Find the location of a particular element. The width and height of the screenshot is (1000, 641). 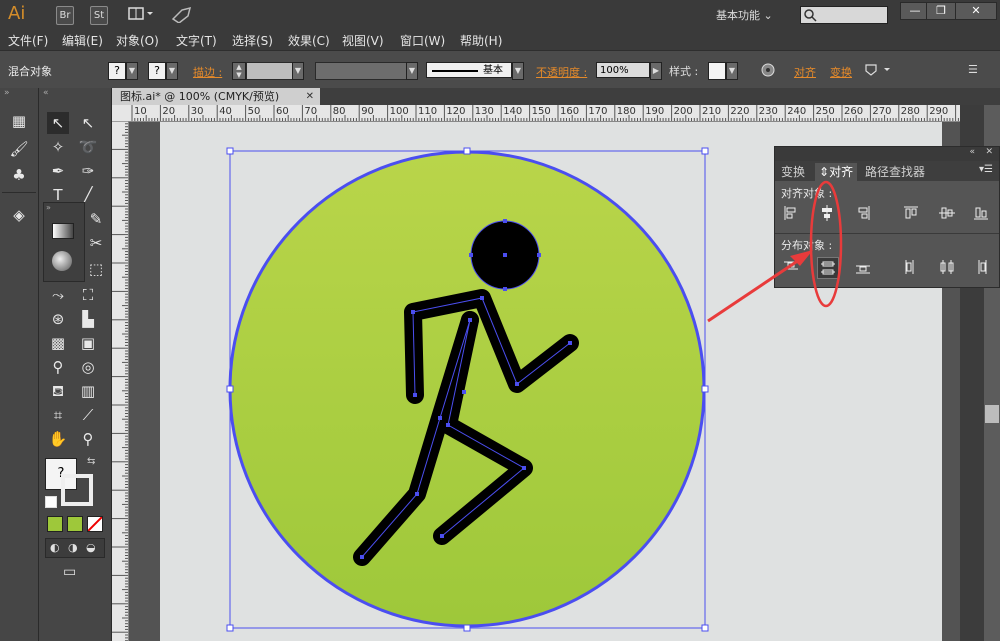

red-highlight-ellipse is located at coordinates (826, 244).